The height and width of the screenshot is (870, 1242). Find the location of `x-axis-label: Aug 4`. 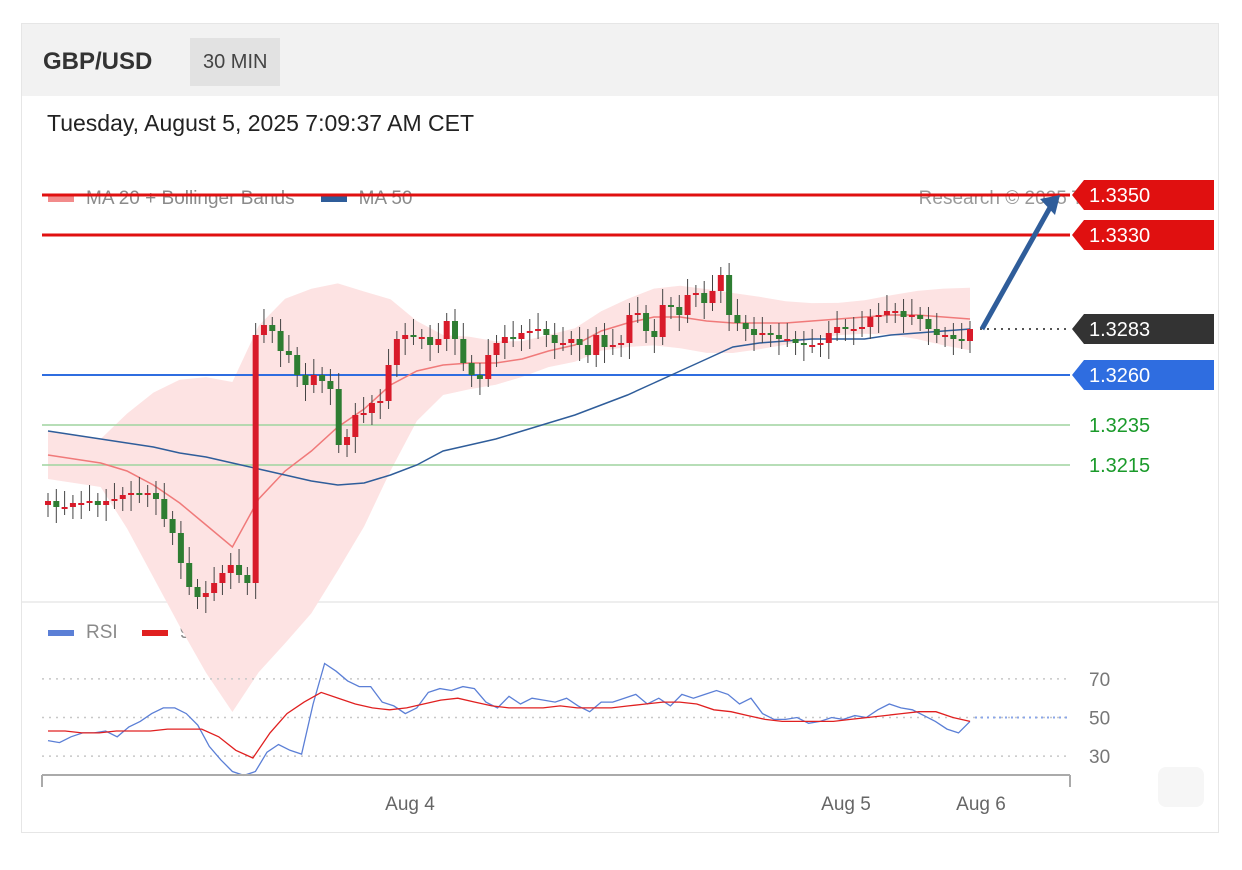

x-axis-label: Aug 4 is located at coordinates (410, 804).